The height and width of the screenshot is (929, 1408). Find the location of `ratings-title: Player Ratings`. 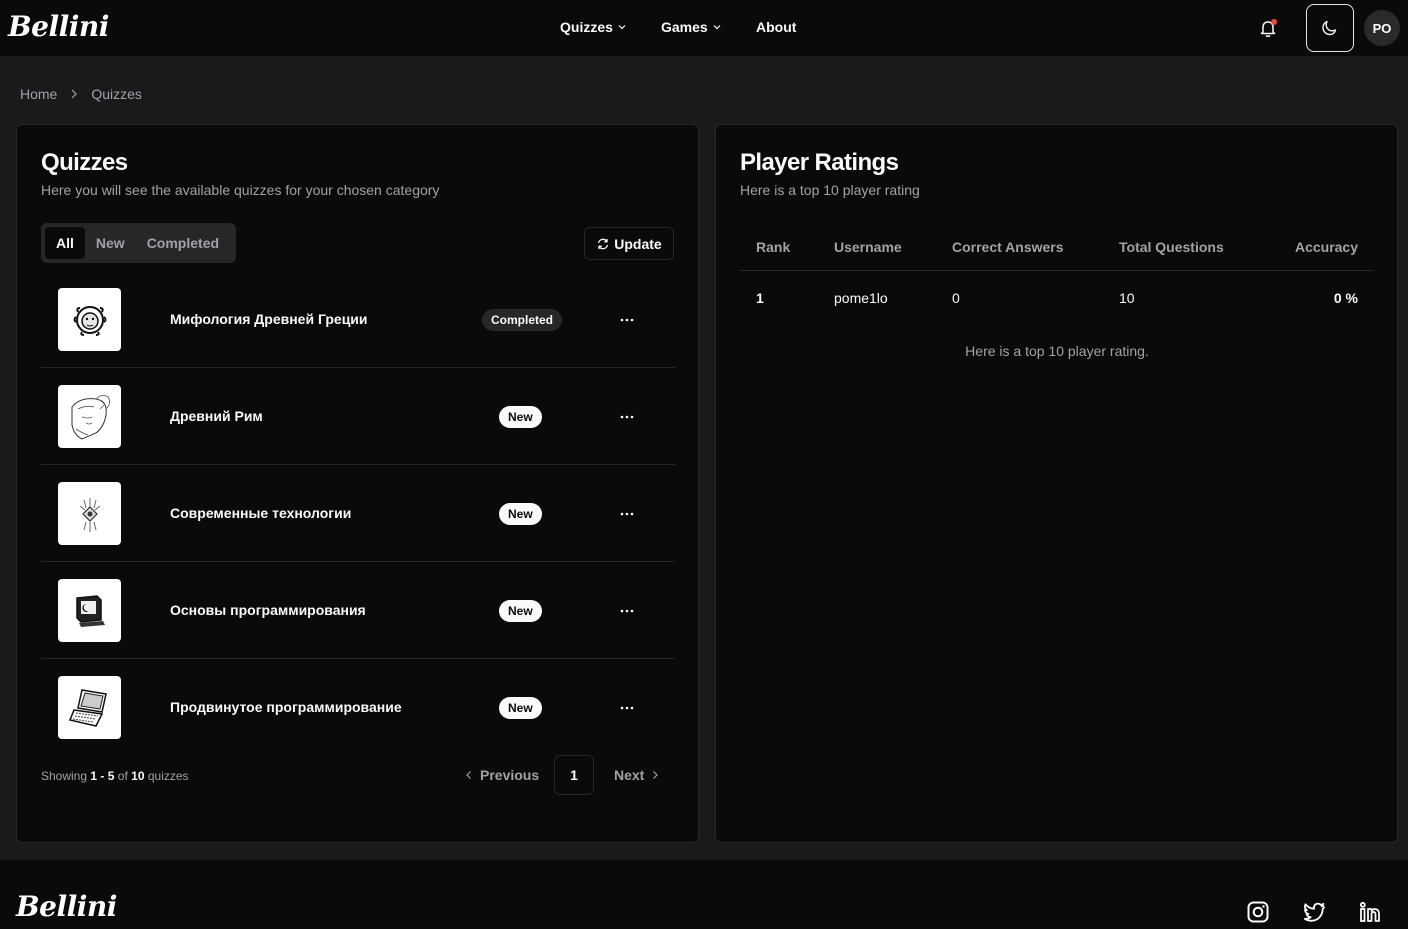

ratings-title: Player Ratings is located at coordinates (819, 162).